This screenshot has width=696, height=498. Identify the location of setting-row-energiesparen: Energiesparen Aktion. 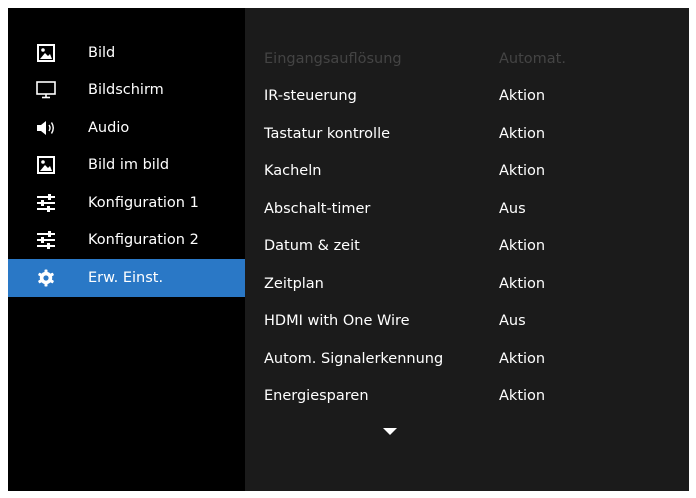
(467, 397).